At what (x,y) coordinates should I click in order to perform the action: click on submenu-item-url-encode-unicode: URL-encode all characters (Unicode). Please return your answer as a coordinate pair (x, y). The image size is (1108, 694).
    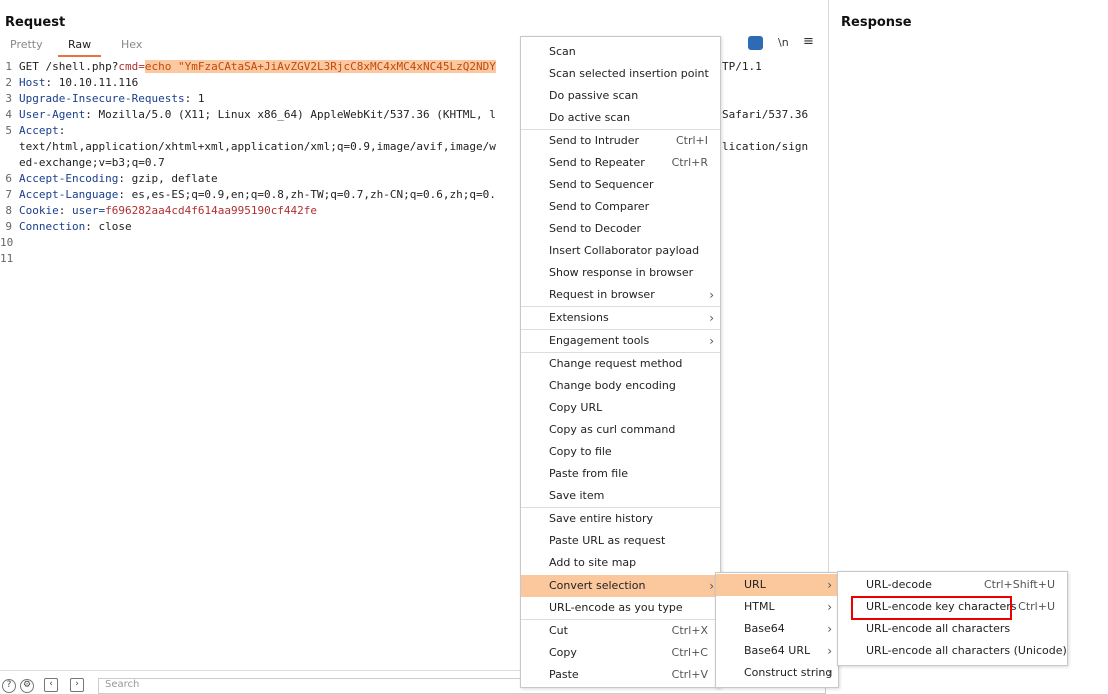
    Looking at the image, I should click on (952, 651).